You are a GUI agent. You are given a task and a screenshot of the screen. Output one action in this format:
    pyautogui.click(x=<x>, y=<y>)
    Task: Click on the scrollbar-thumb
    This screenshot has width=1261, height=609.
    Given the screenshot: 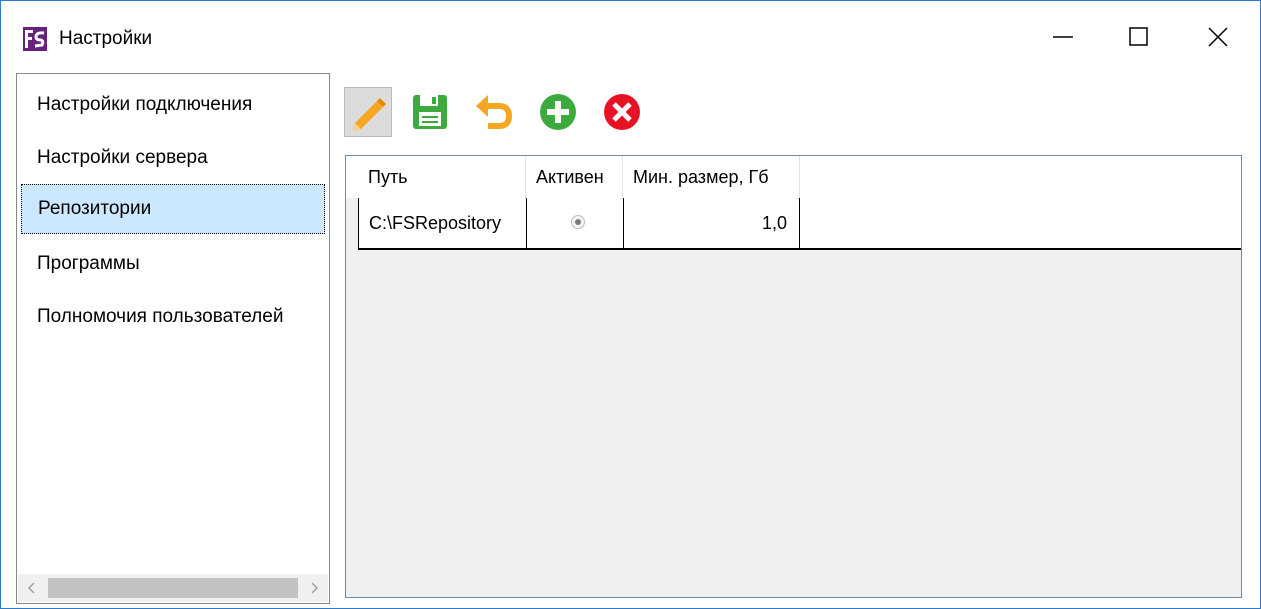 What is the action you would take?
    pyautogui.click(x=173, y=588)
    